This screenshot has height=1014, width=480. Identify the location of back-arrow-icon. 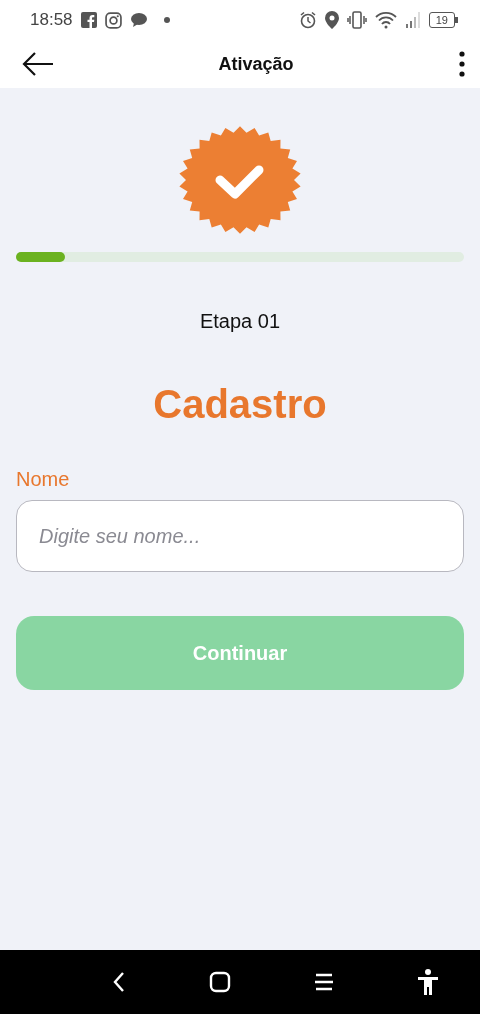
(38, 64).